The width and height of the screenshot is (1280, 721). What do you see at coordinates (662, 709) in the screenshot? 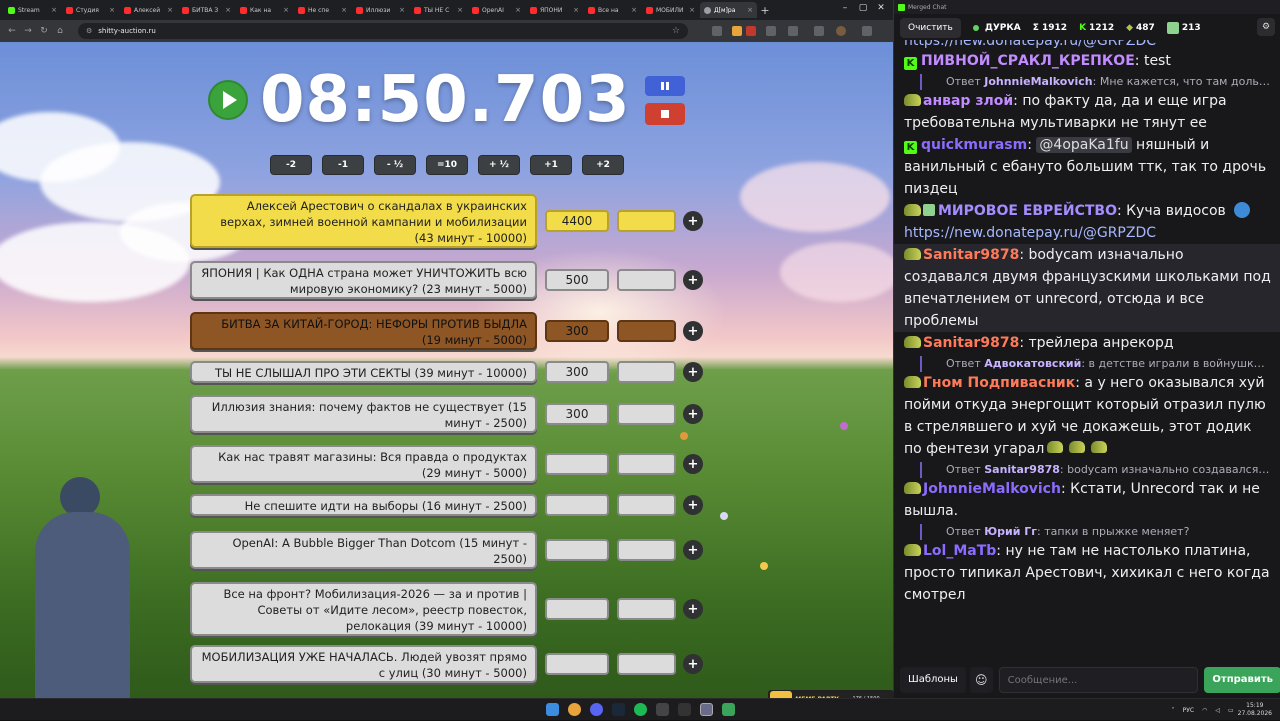
I see `obs-icon` at bounding box center [662, 709].